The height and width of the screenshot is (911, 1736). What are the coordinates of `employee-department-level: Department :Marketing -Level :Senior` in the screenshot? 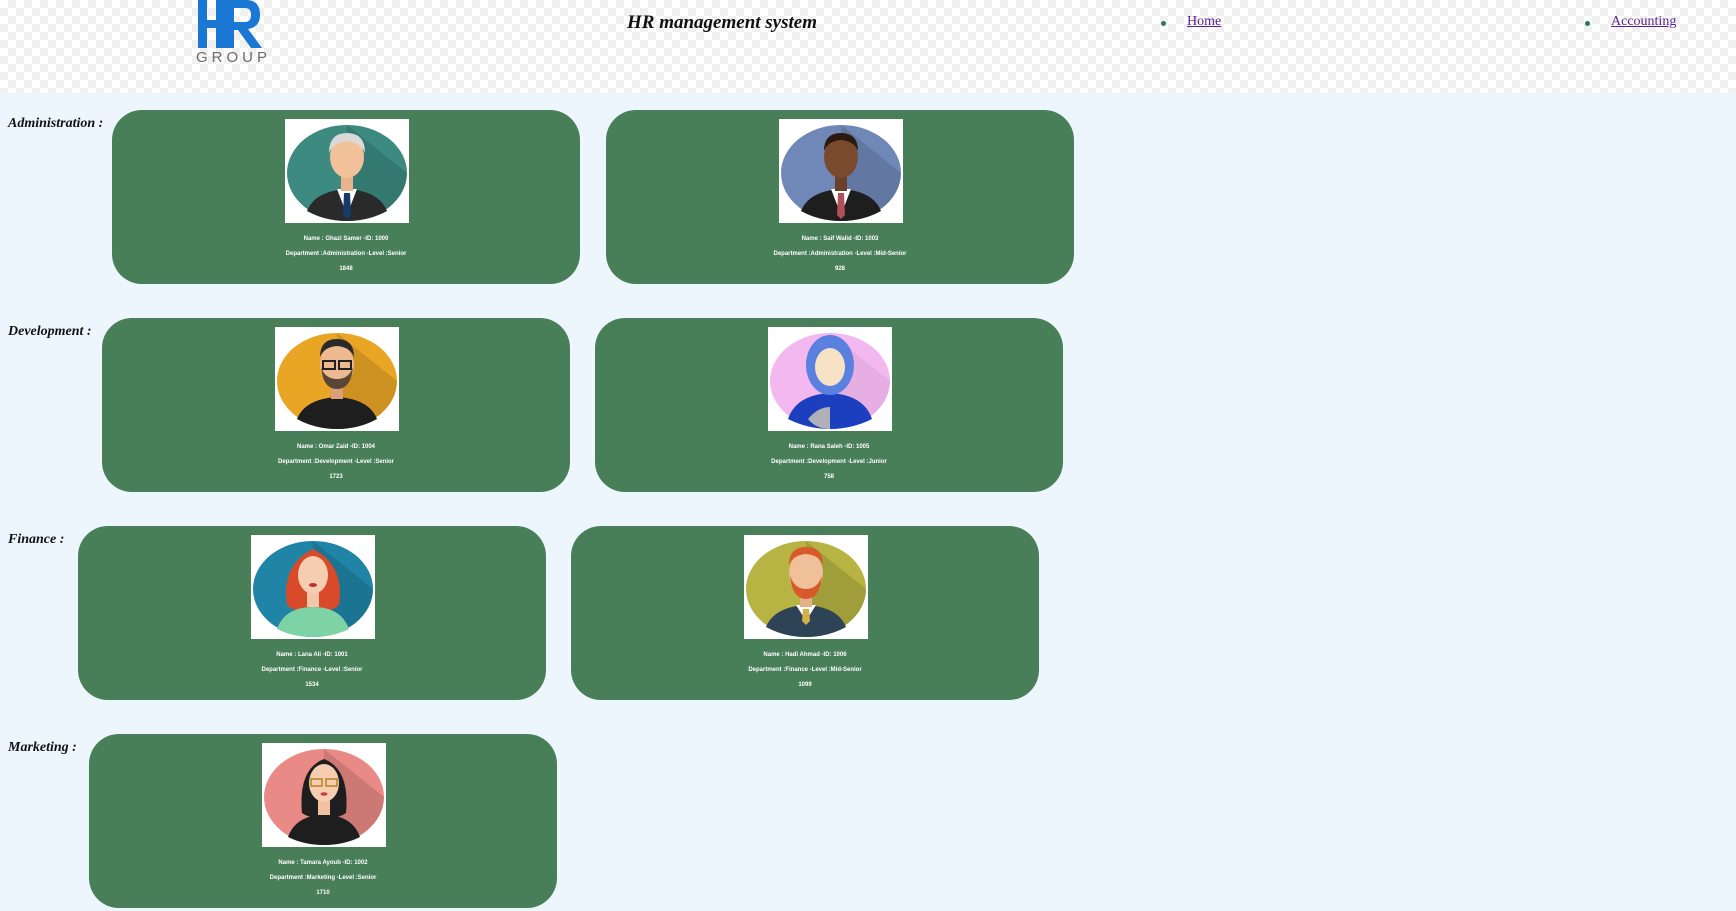 It's located at (323, 878).